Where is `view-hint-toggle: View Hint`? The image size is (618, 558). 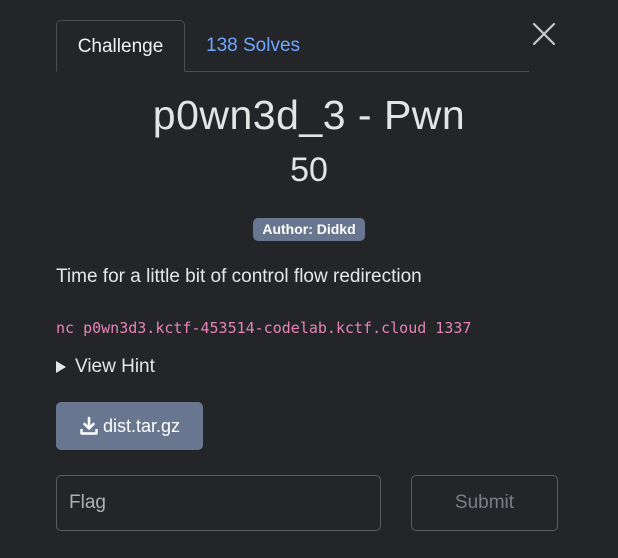 view-hint-toggle: View Hint is located at coordinates (105, 367).